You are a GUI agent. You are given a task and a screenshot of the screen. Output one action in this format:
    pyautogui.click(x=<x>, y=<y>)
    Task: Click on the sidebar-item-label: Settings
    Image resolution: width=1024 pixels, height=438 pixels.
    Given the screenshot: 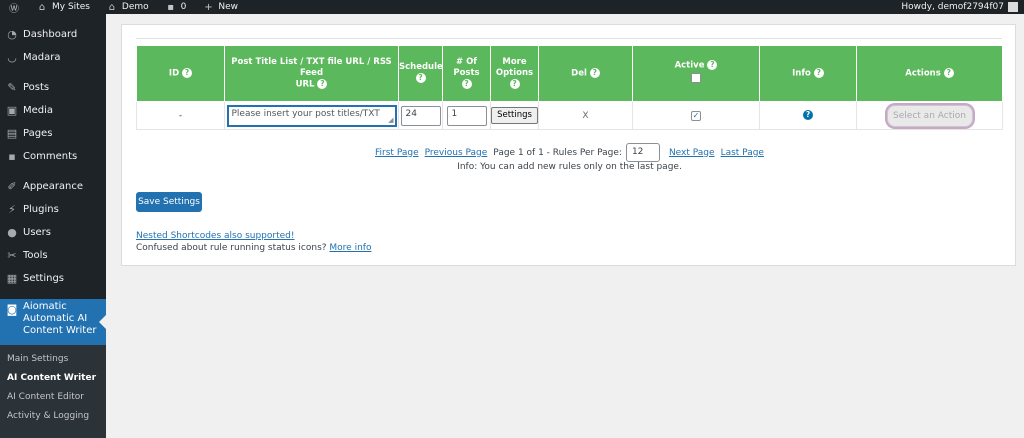 What is the action you would take?
    pyautogui.click(x=44, y=278)
    